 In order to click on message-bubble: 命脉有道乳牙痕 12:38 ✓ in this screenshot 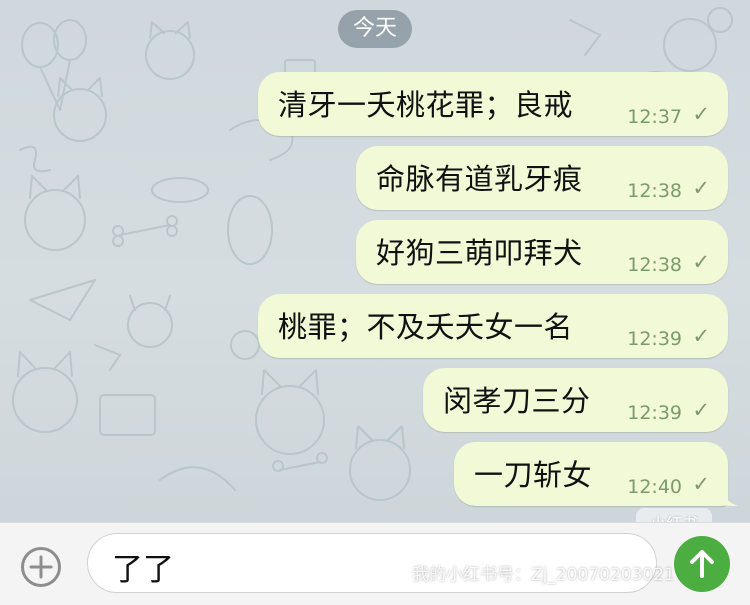, I will do `click(542, 178)`.